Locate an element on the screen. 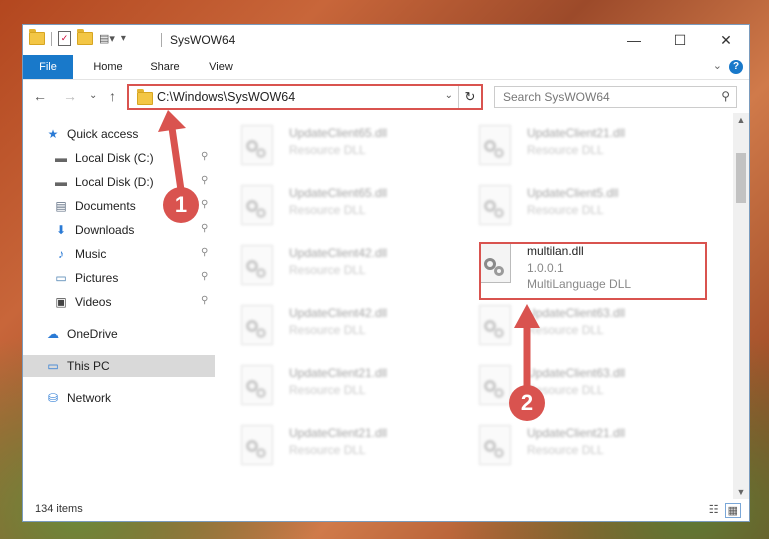 The image size is (769, 539). title-bar: ✓ ▤▾ ▾ SysWOW64 — ☐ ✕ is located at coordinates (386, 40).